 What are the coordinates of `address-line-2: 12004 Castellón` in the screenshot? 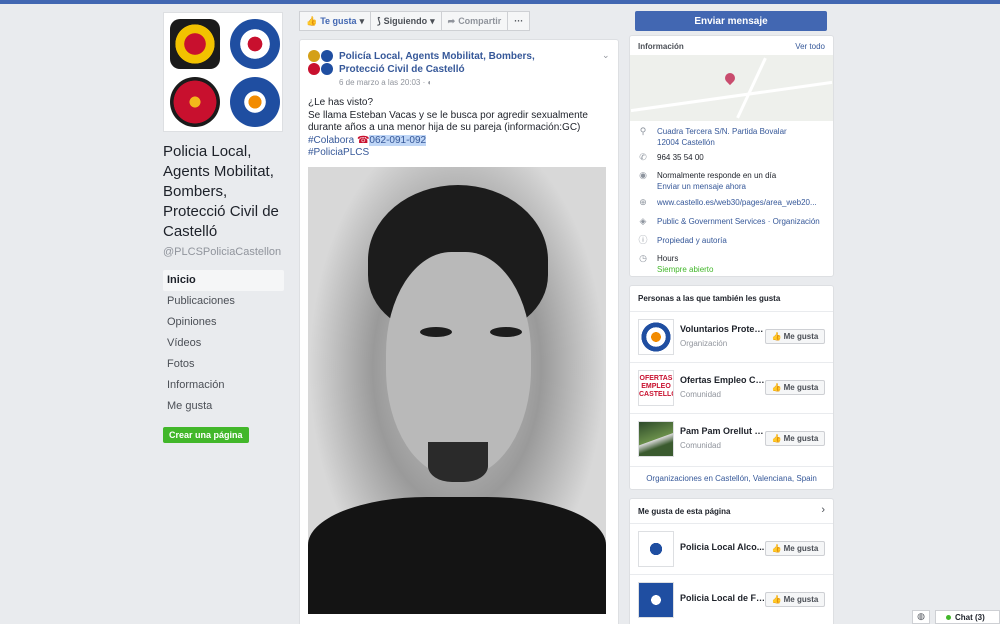 It's located at (686, 142).